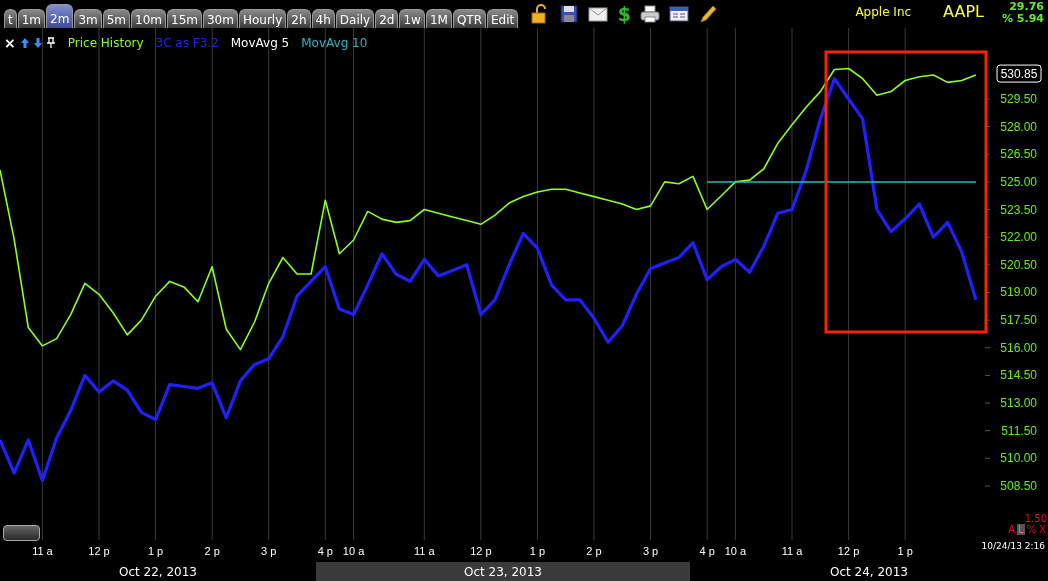 This screenshot has width=1048, height=581. What do you see at coordinates (1042, 529) in the screenshot?
I see `scale-button: X` at bounding box center [1042, 529].